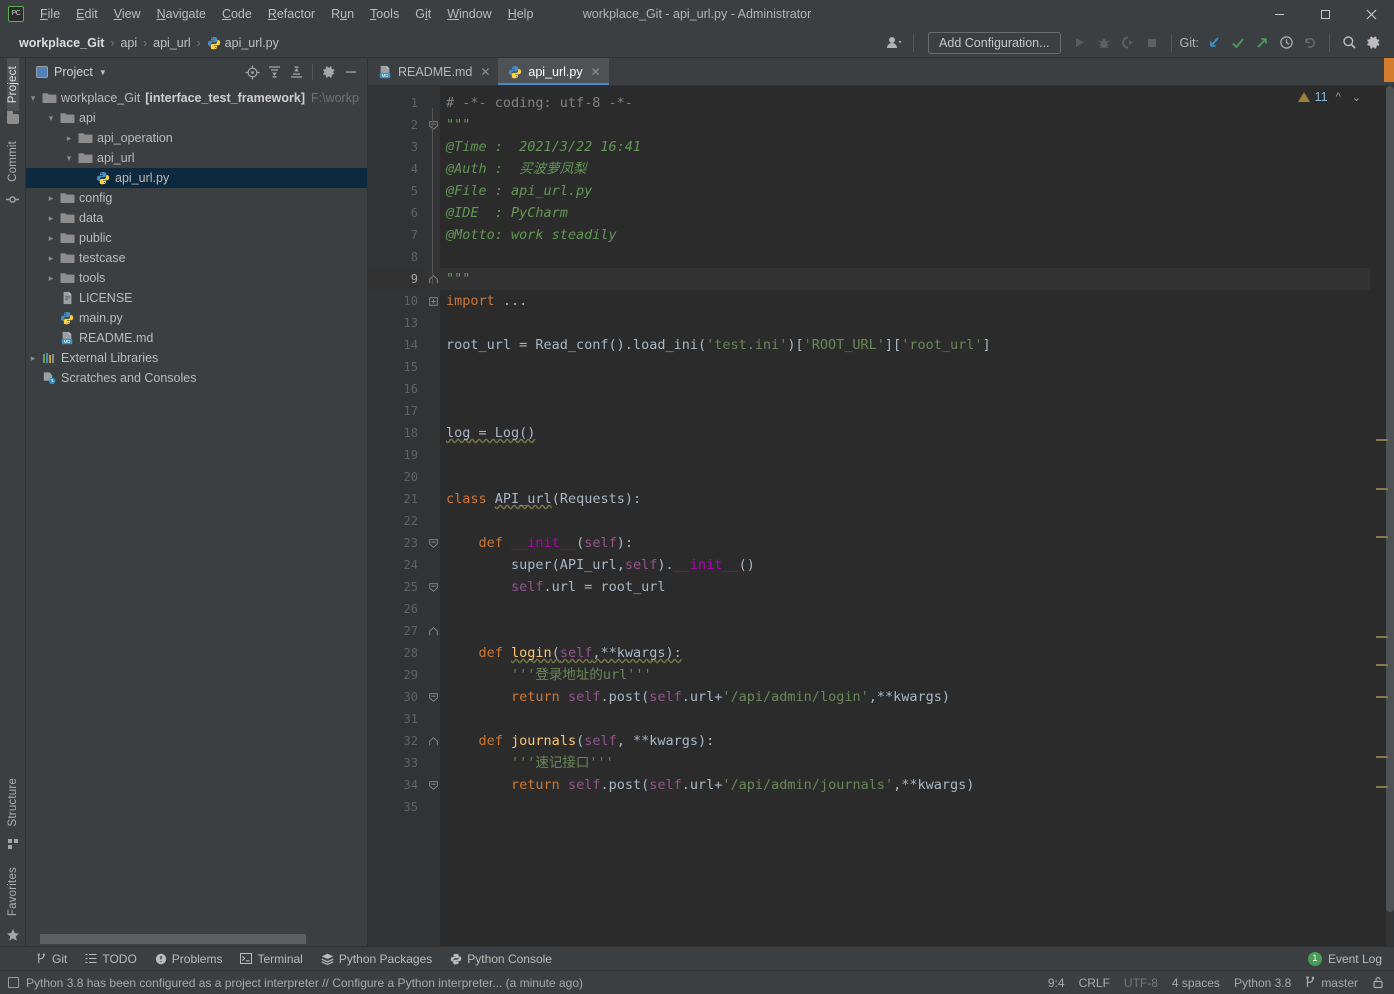  I want to click on event-log-area: 1 Event Log, so click(1350, 958).